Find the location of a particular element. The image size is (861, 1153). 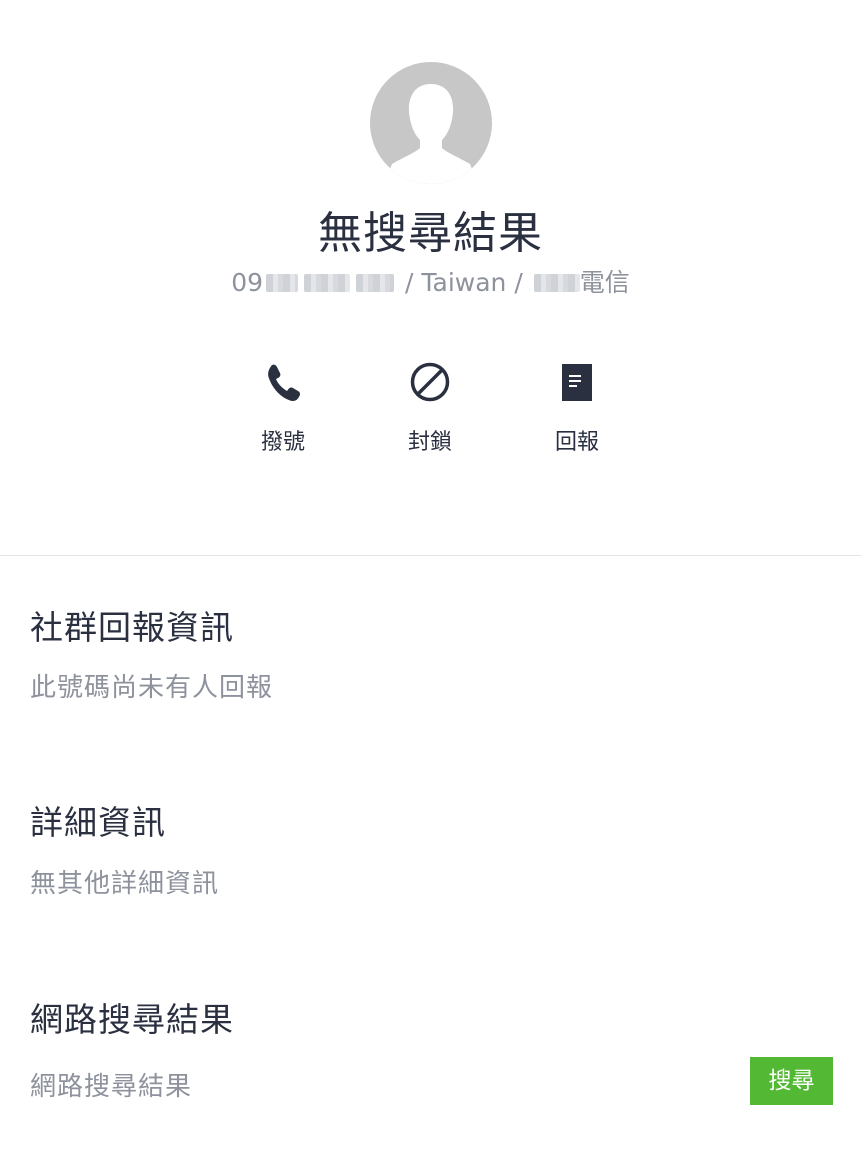

divider is located at coordinates (430, 555).